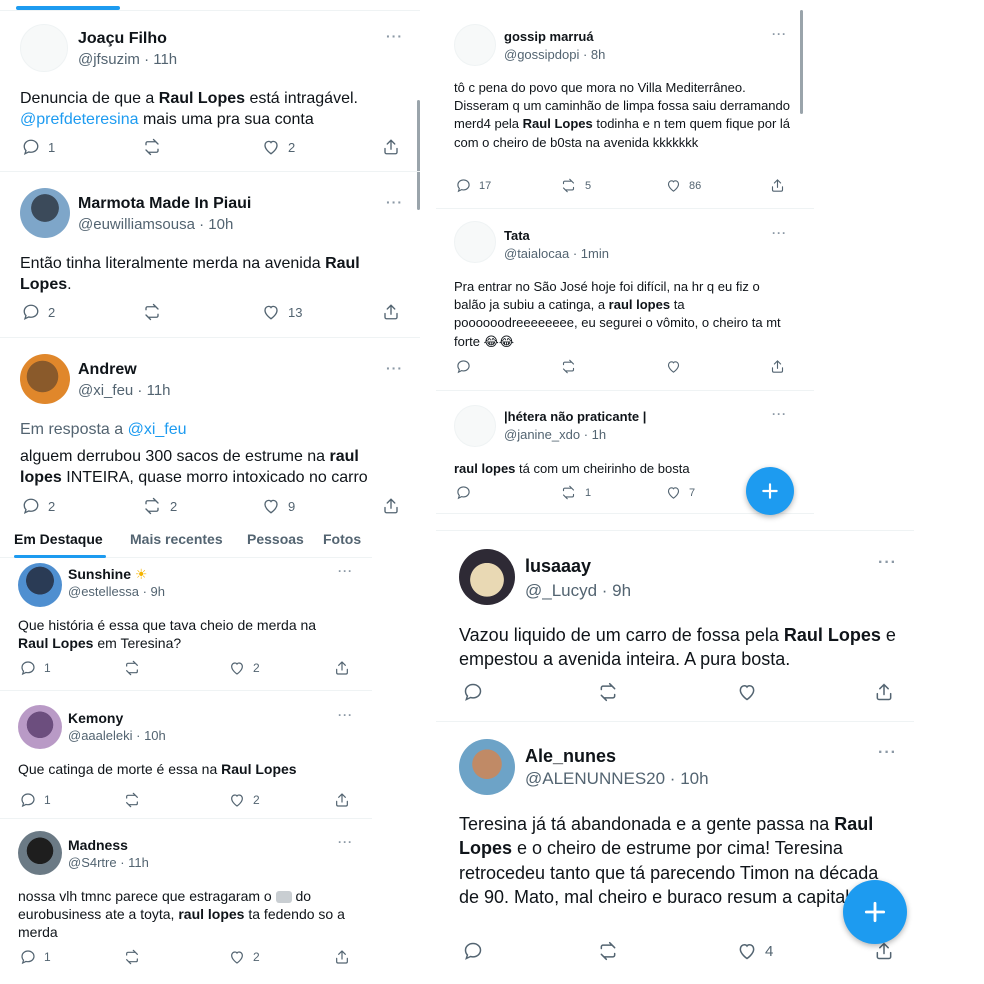 This screenshot has height=984, width=984. What do you see at coordinates (164, 204) in the screenshot?
I see `author-name: Marmota Made In Piaui` at bounding box center [164, 204].